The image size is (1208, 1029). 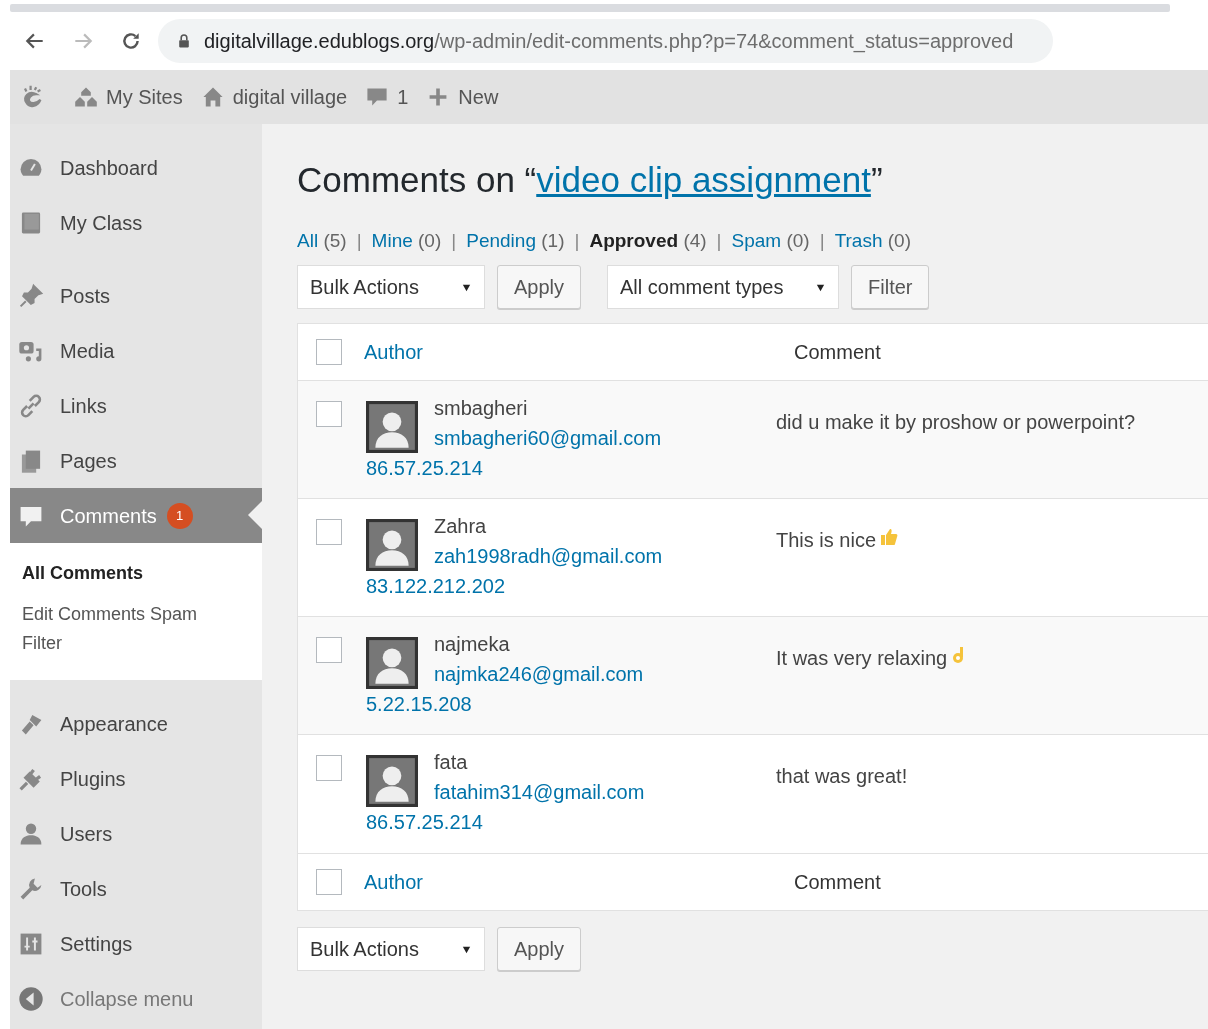 I want to click on author-email-link: fatahim314@gmail.com, so click(x=539, y=792).